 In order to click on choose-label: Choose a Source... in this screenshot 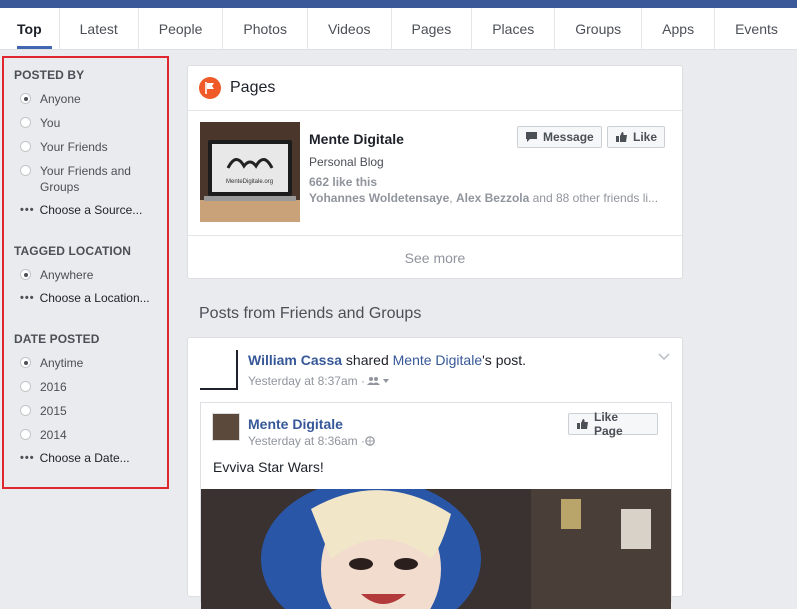, I will do `click(91, 210)`.